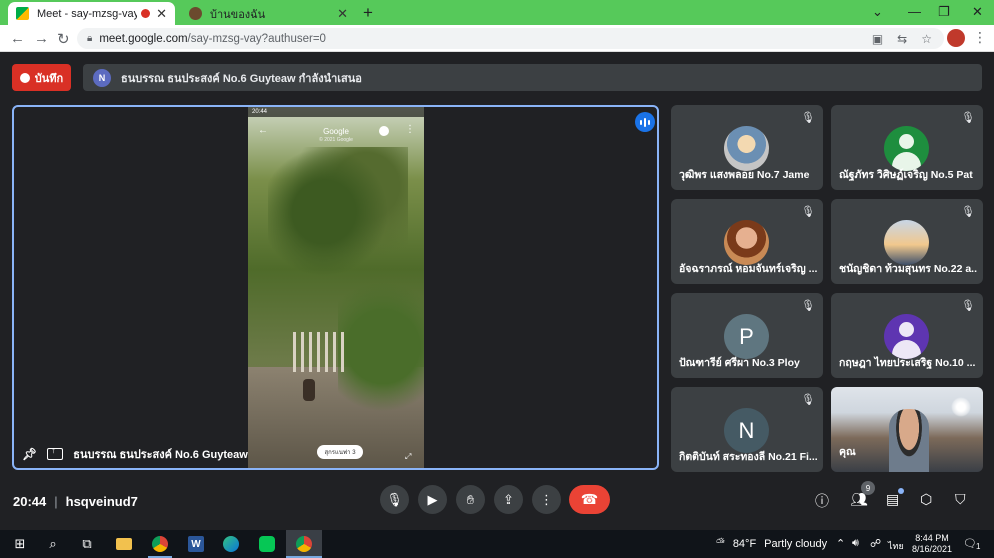  Describe the element at coordinates (978, 546) in the screenshot. I see `notification-count: 1` at that location.